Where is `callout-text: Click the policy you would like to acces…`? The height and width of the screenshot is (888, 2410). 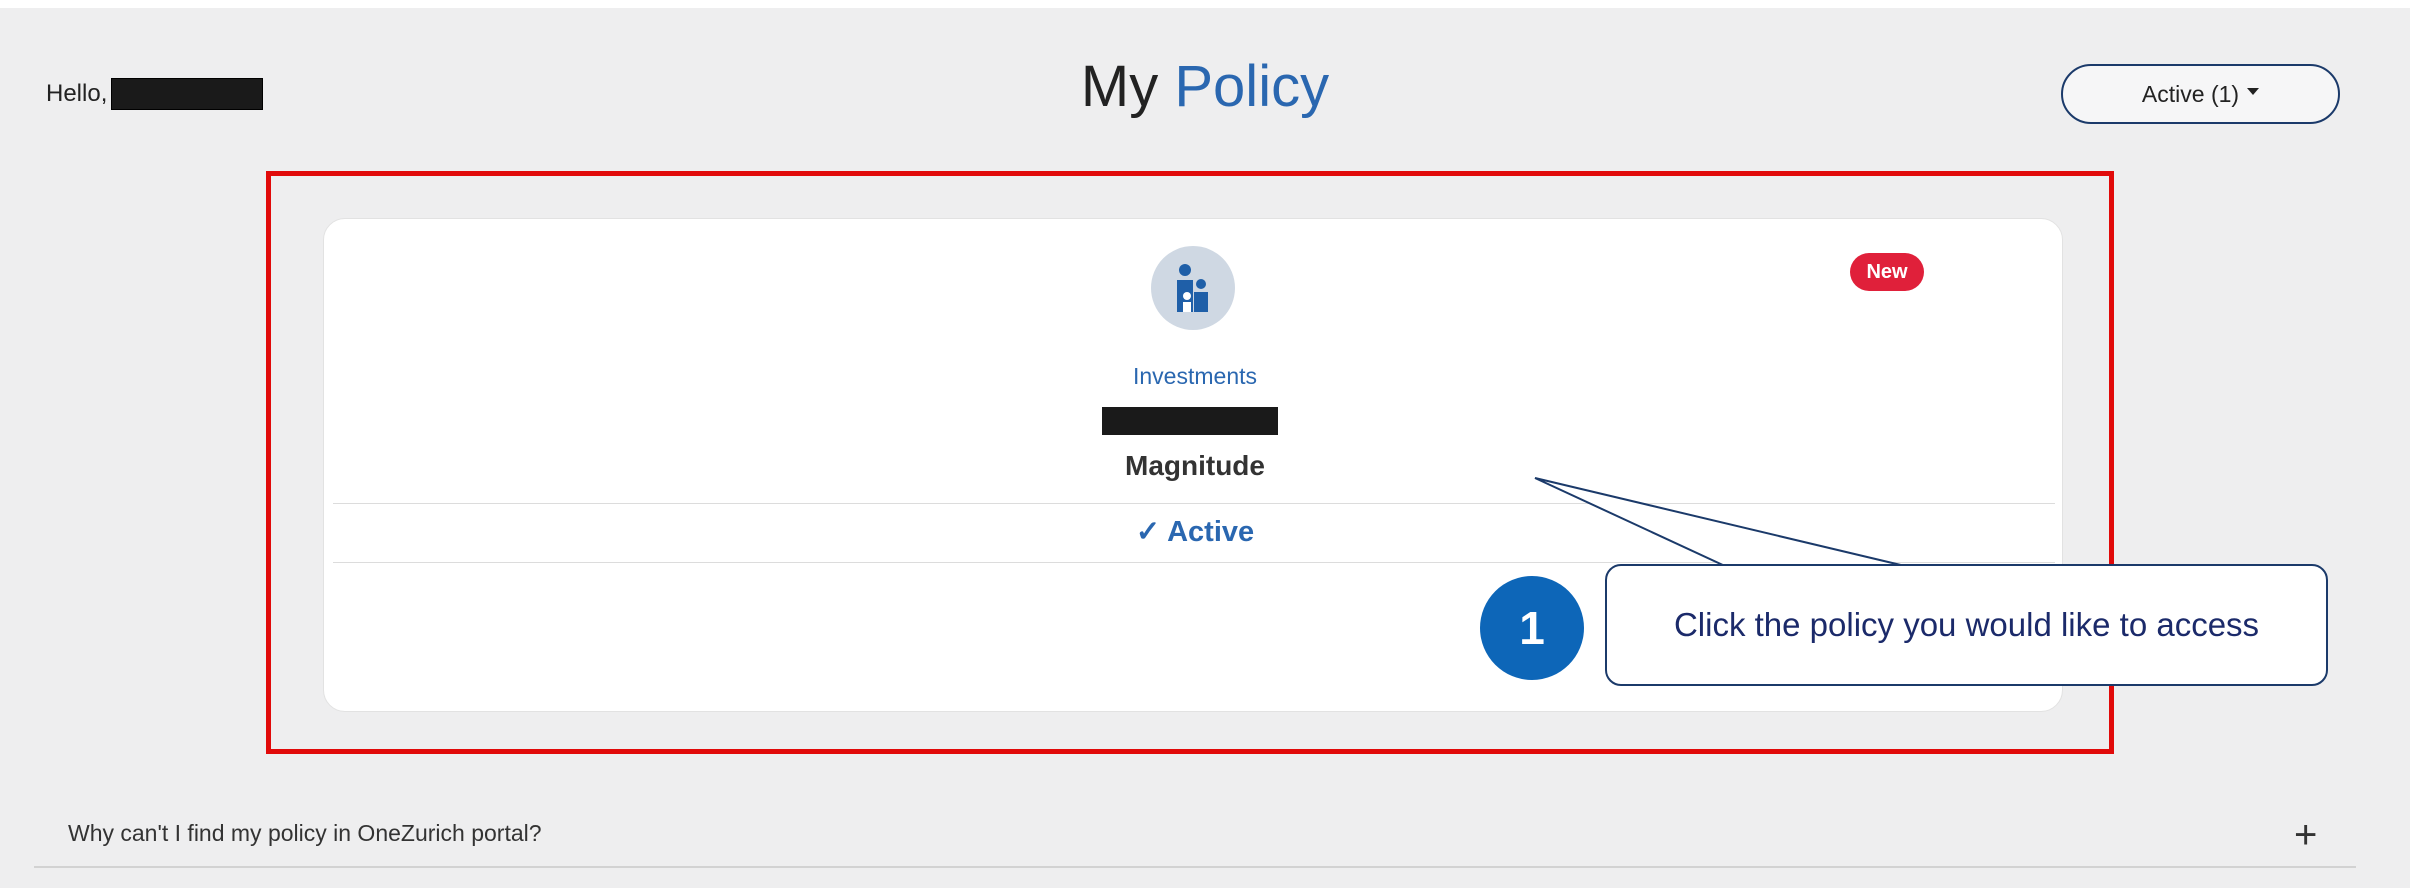
callout-text: Click the policy you would like to acces… is located at coordinates (1966, 624).